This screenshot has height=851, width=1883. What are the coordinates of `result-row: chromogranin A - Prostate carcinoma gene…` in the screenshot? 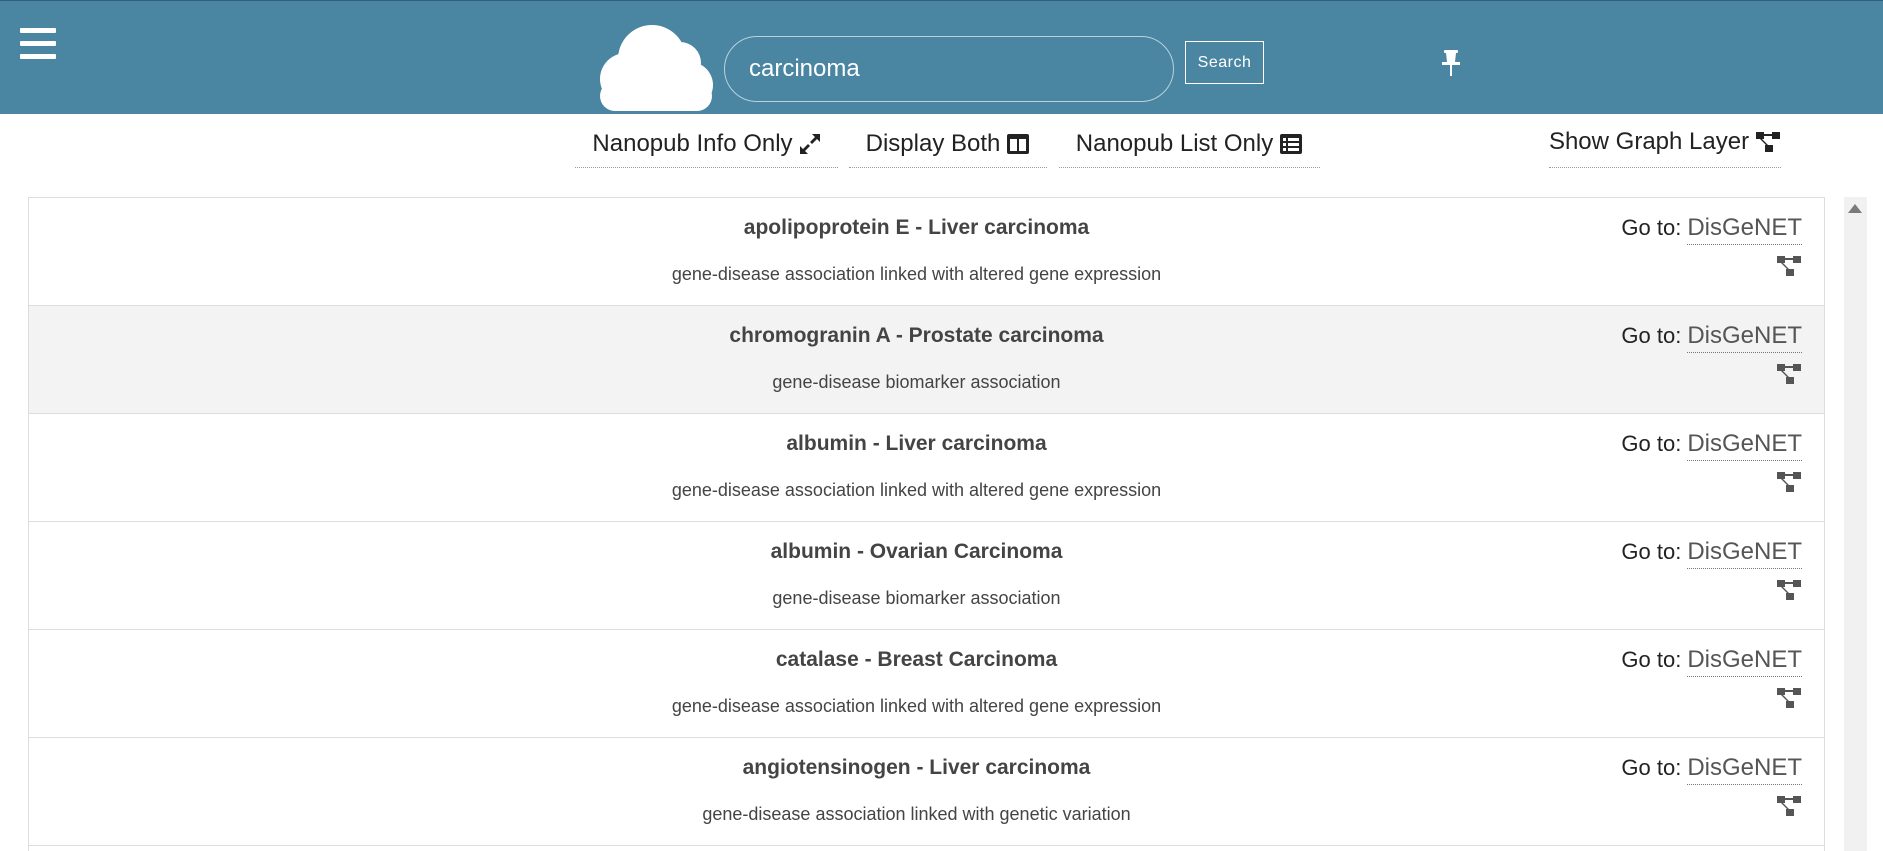 It's located at (926, 360).